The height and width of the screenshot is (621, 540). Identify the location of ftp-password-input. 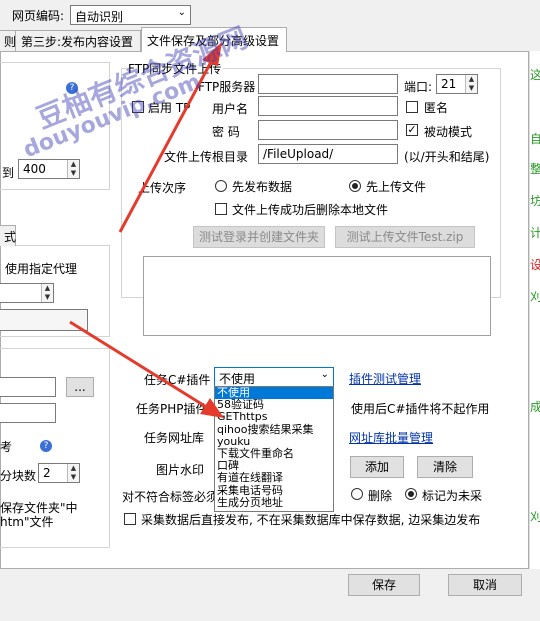
(328, 130).